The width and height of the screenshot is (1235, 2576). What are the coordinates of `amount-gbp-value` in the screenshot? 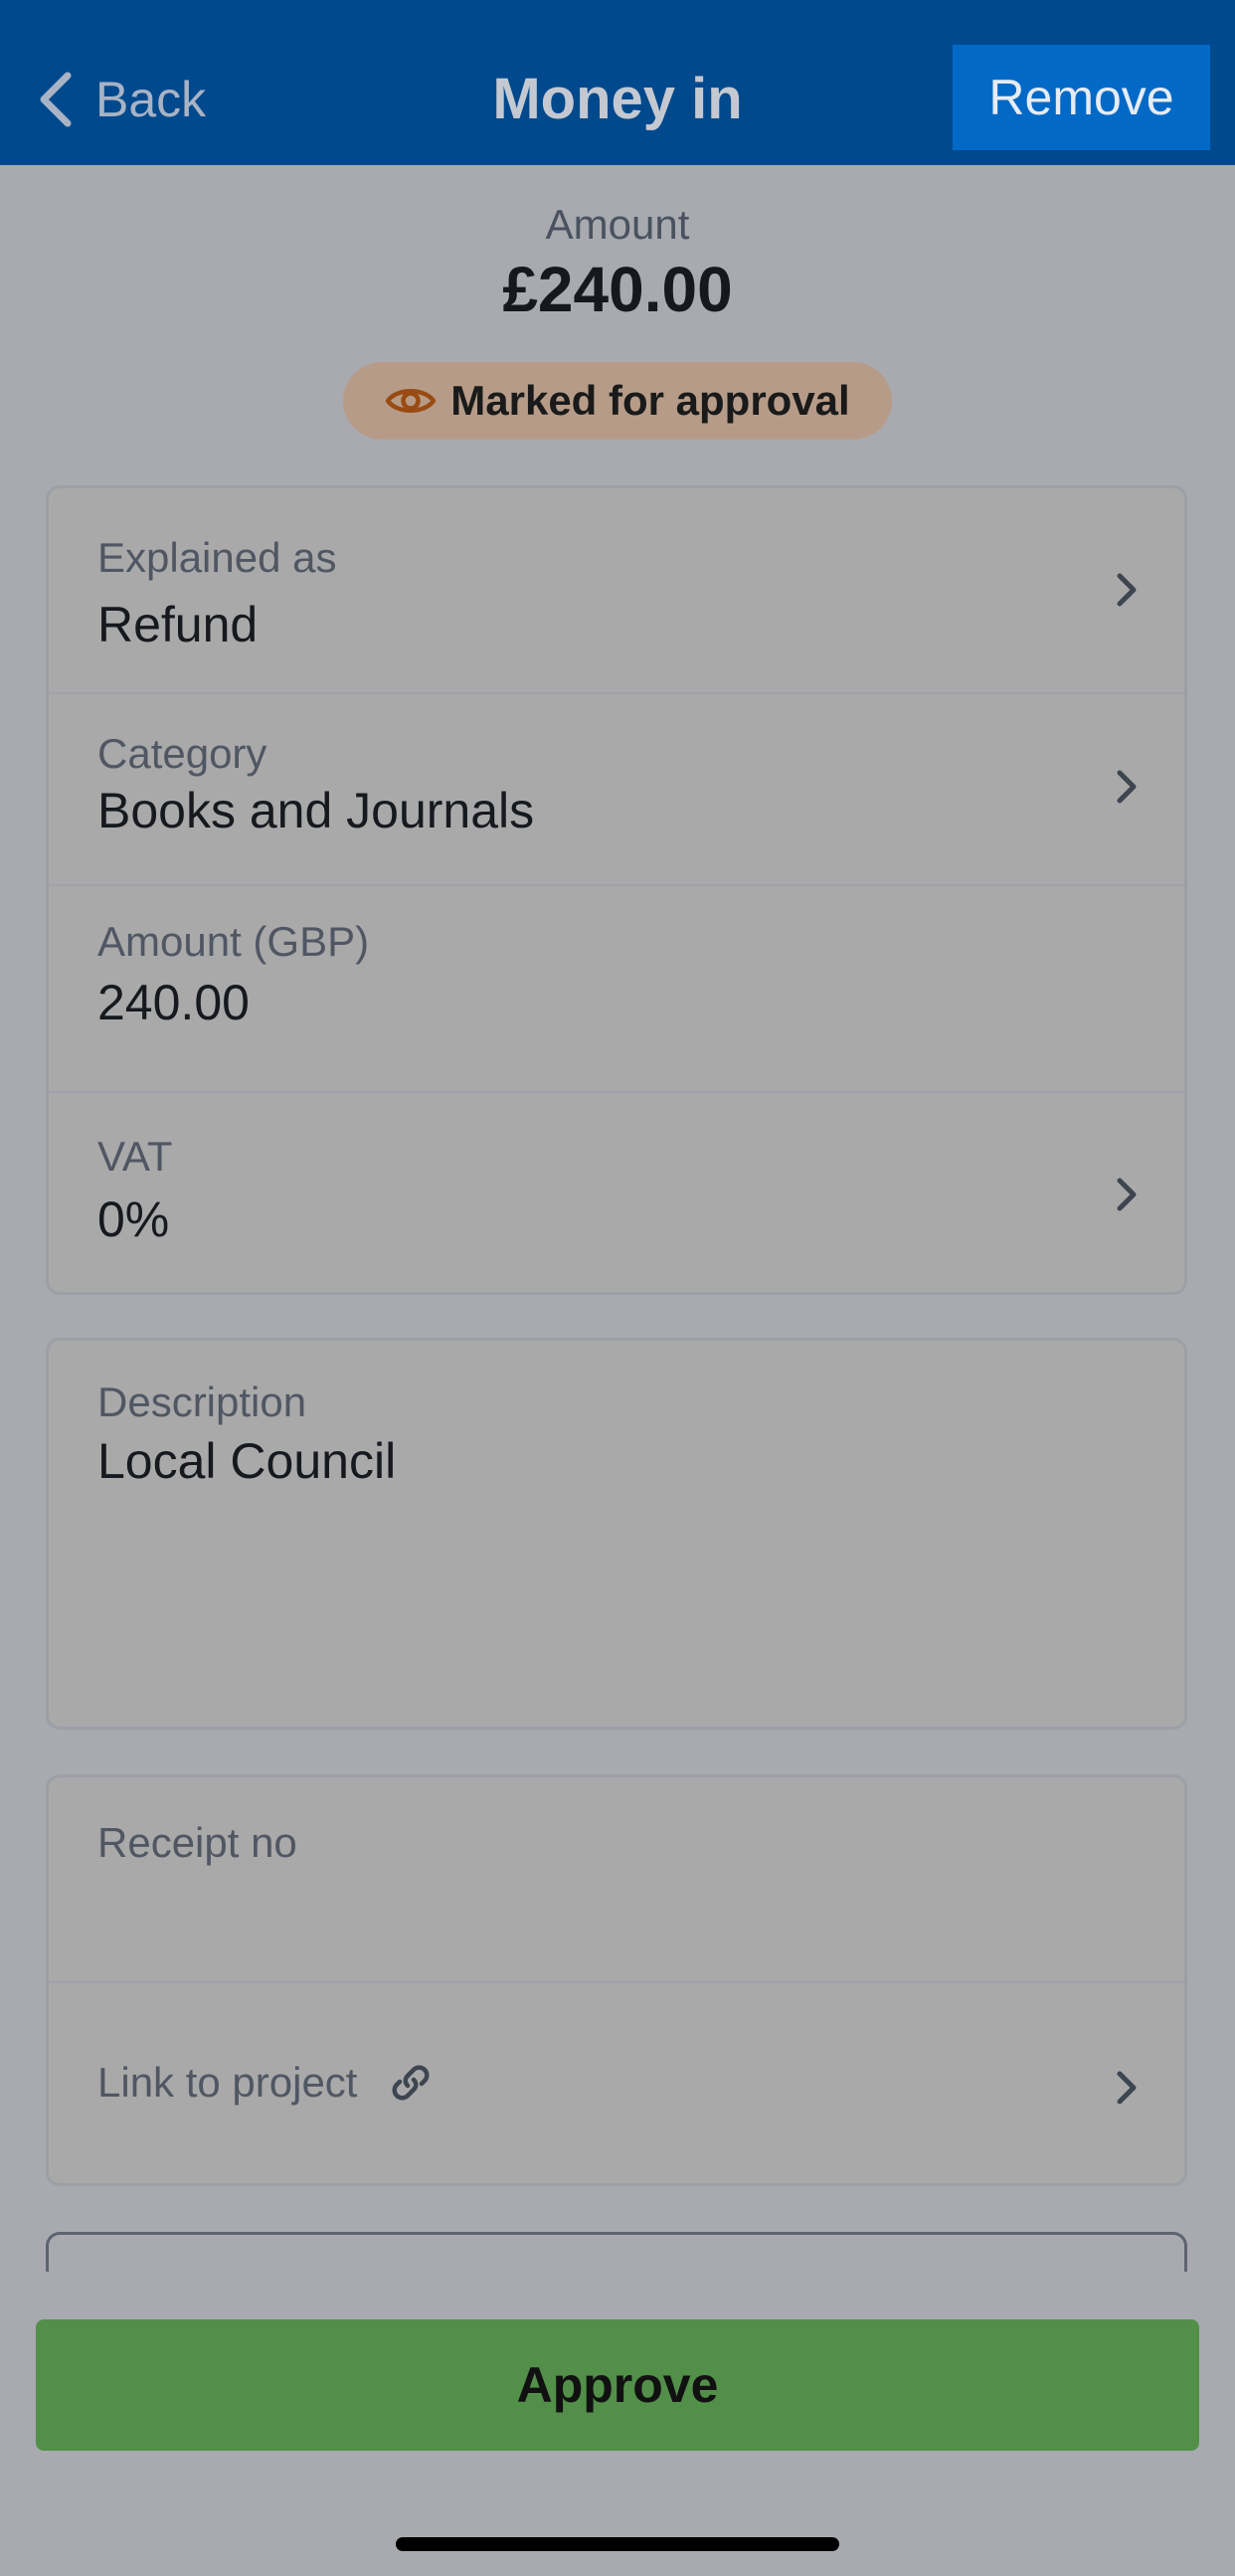 It's located at (395, 1002).